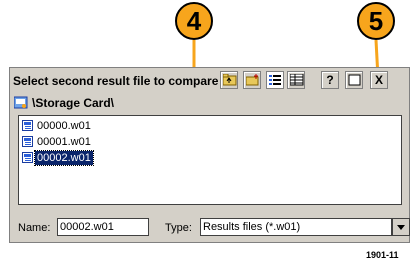 Image resolution: width=412 pixels, height=265 pixels. I want to click on folder-up-icon, so click(230, 80).